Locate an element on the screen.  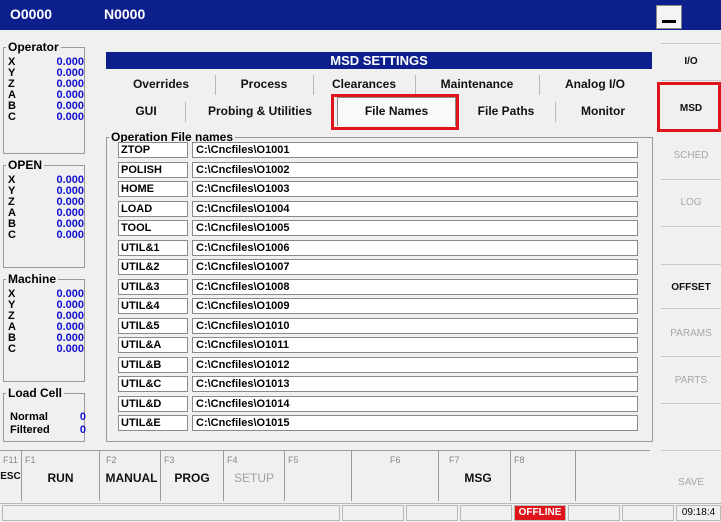
file-name-label: UTIL&2 is located at coordinates (153, 267).